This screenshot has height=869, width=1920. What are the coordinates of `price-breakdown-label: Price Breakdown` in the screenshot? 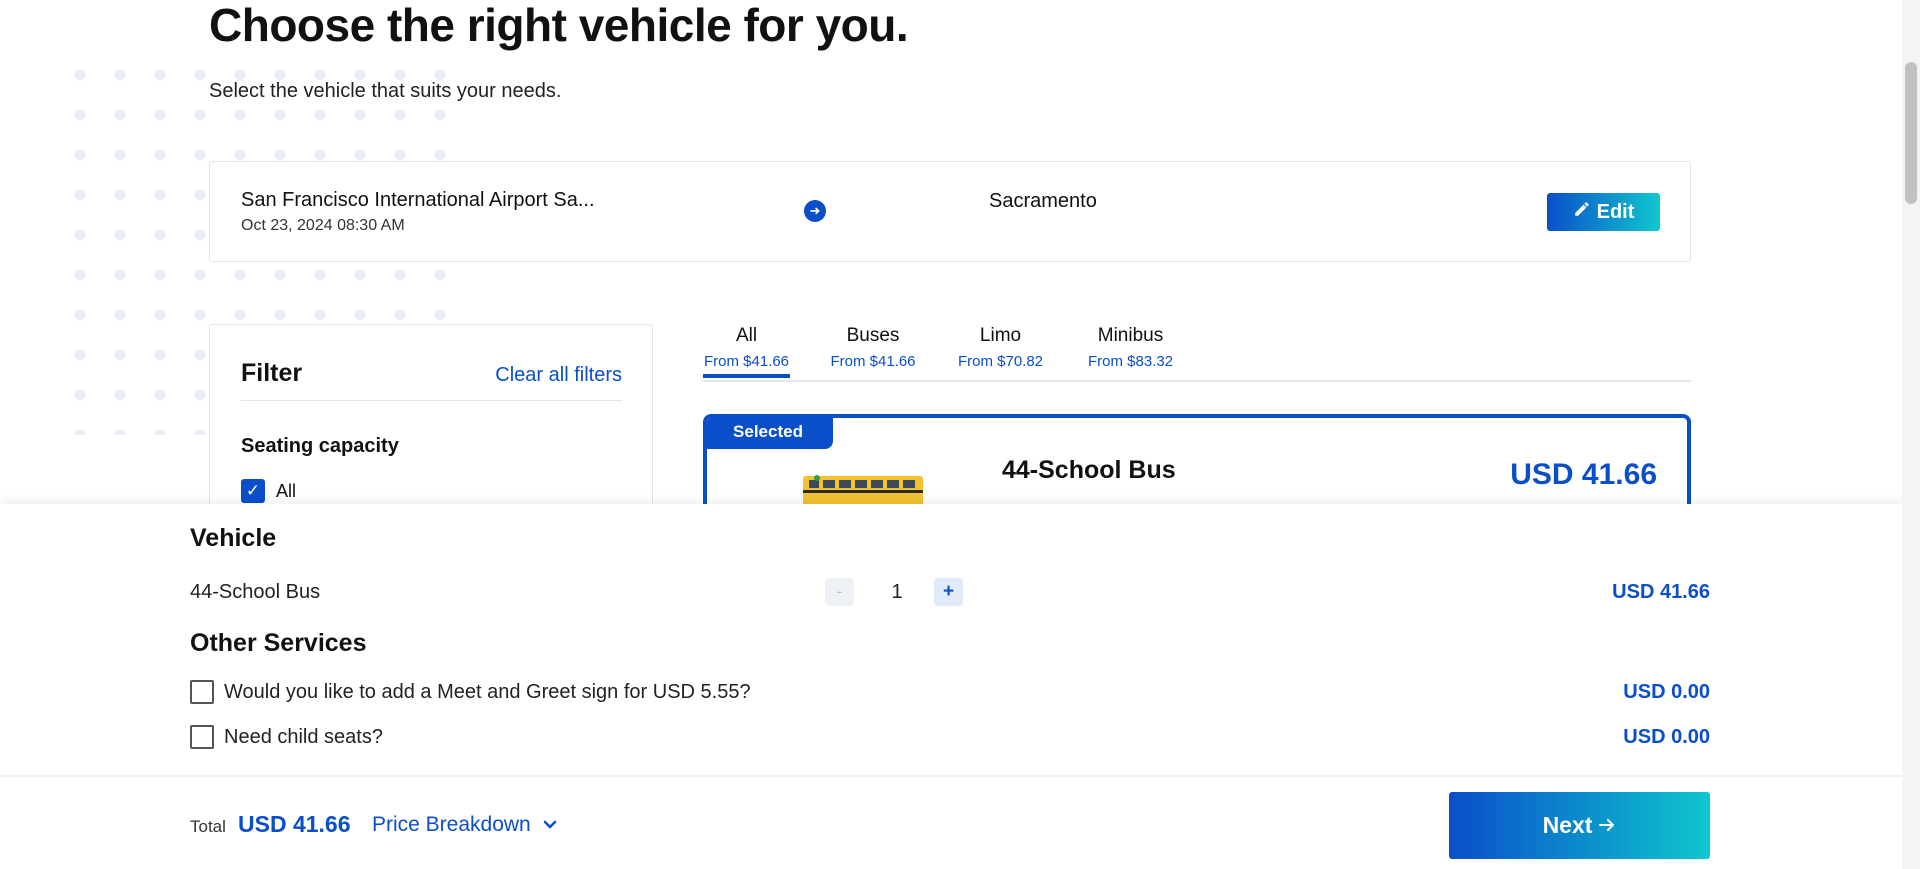 It's located at (451, 824).